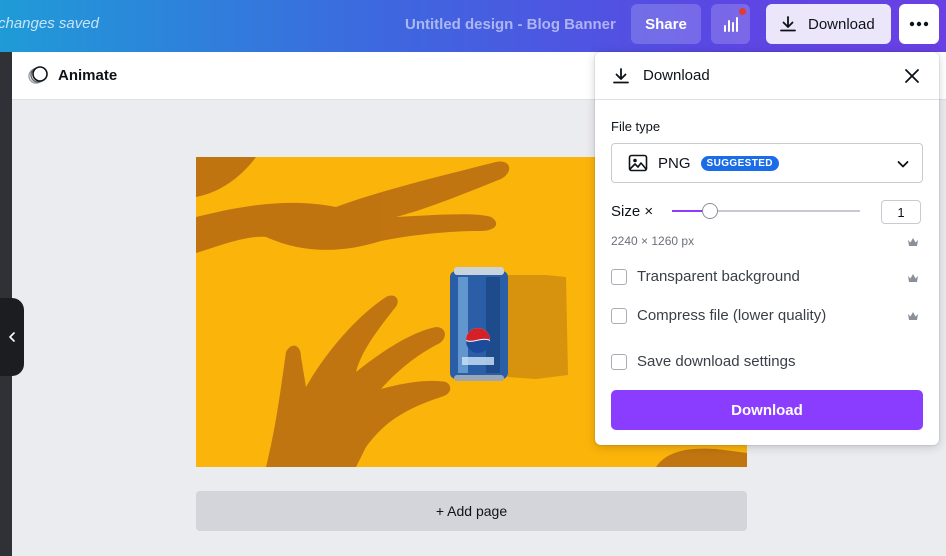  Describe the element at coordinates (674, 163) in the screenshot. I see `file-type-value: PNG` at that location.